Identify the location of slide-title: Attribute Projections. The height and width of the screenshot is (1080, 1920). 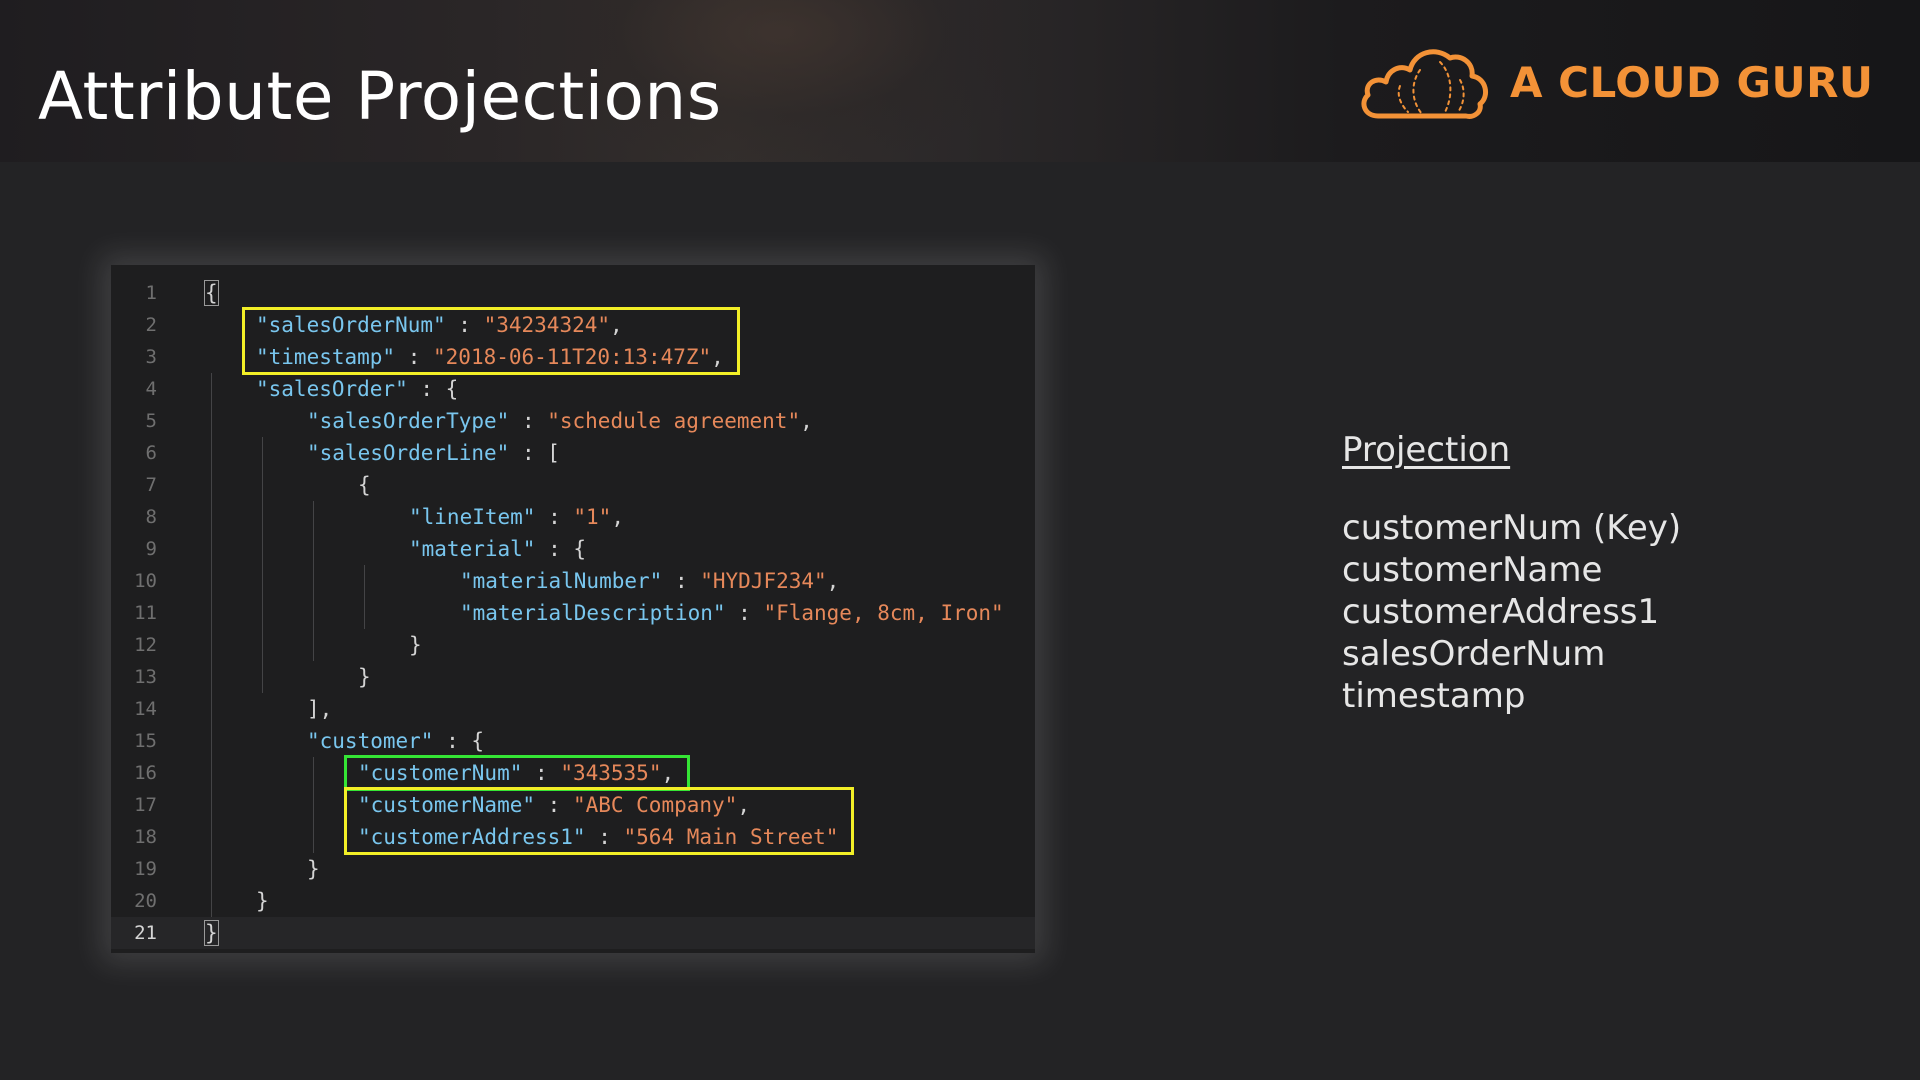
(380, 96).